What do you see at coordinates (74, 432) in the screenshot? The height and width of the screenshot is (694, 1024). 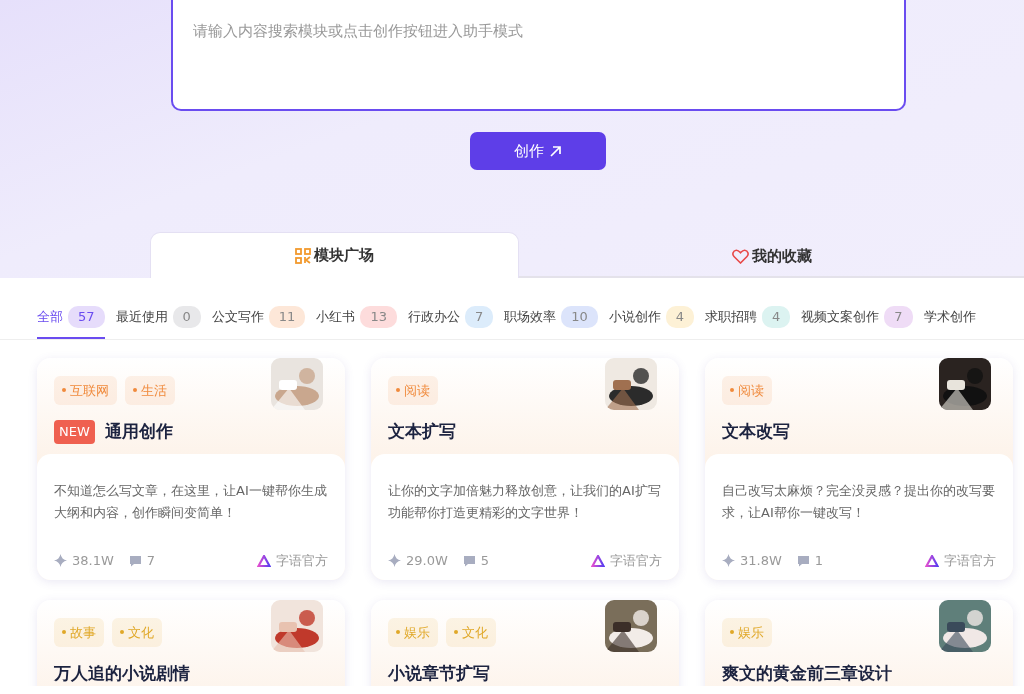 I see `new-badge: NEW` at bounding box center [74, 432].